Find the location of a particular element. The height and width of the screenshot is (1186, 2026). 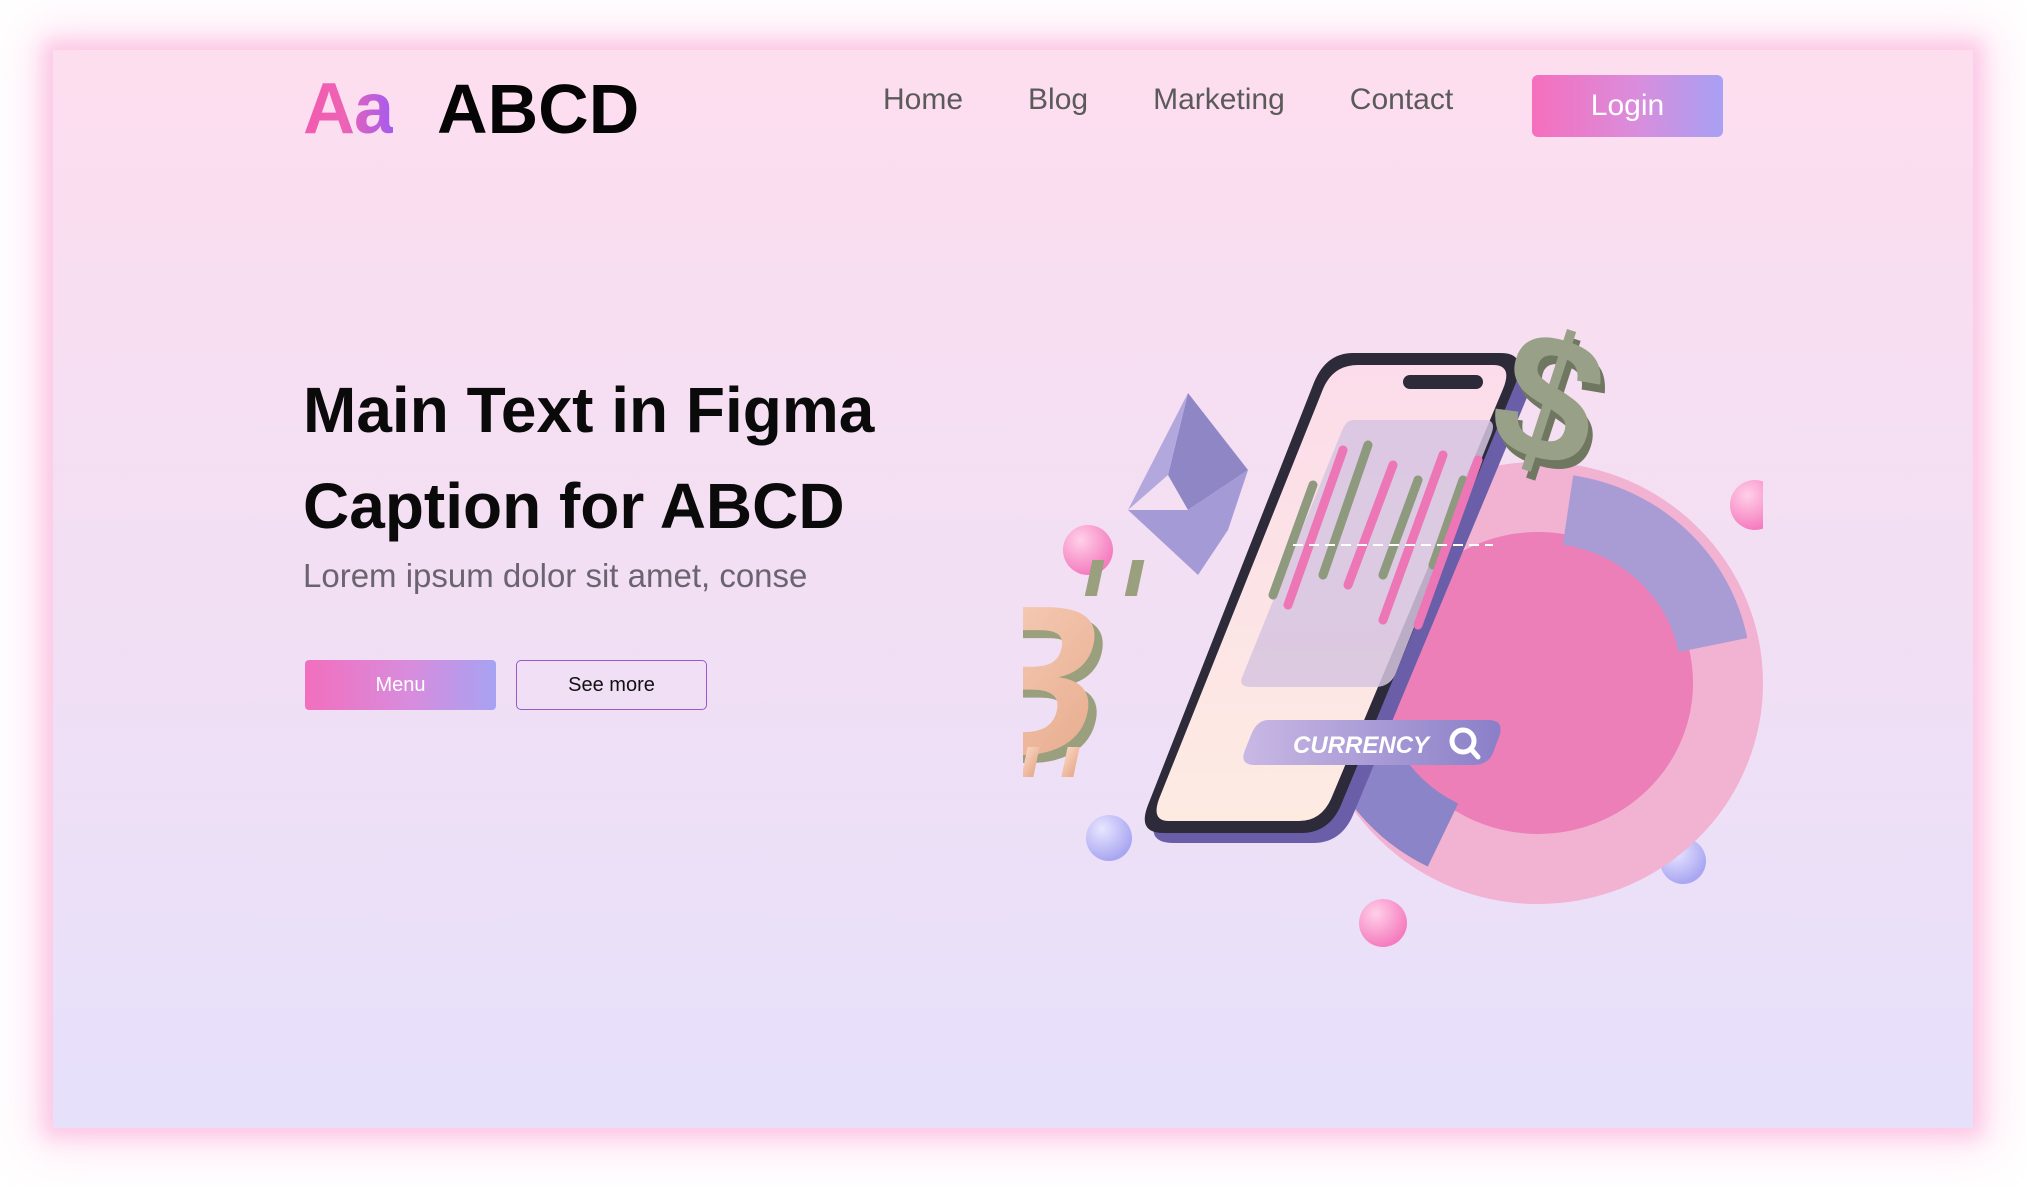

currency-search-bar: CURRENCY is located at coordinates (1372, 742).